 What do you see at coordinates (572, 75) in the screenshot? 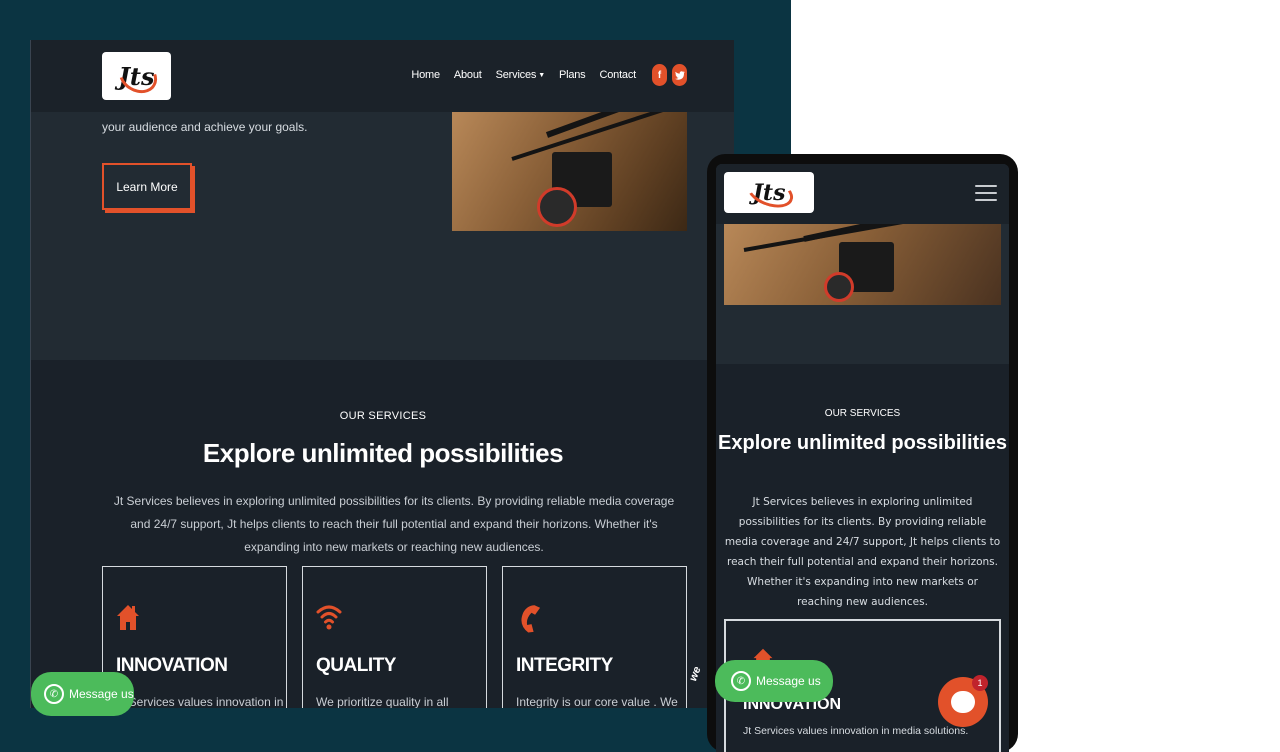
I see `nav-plans: Plans` at bounding box center [572, 75].